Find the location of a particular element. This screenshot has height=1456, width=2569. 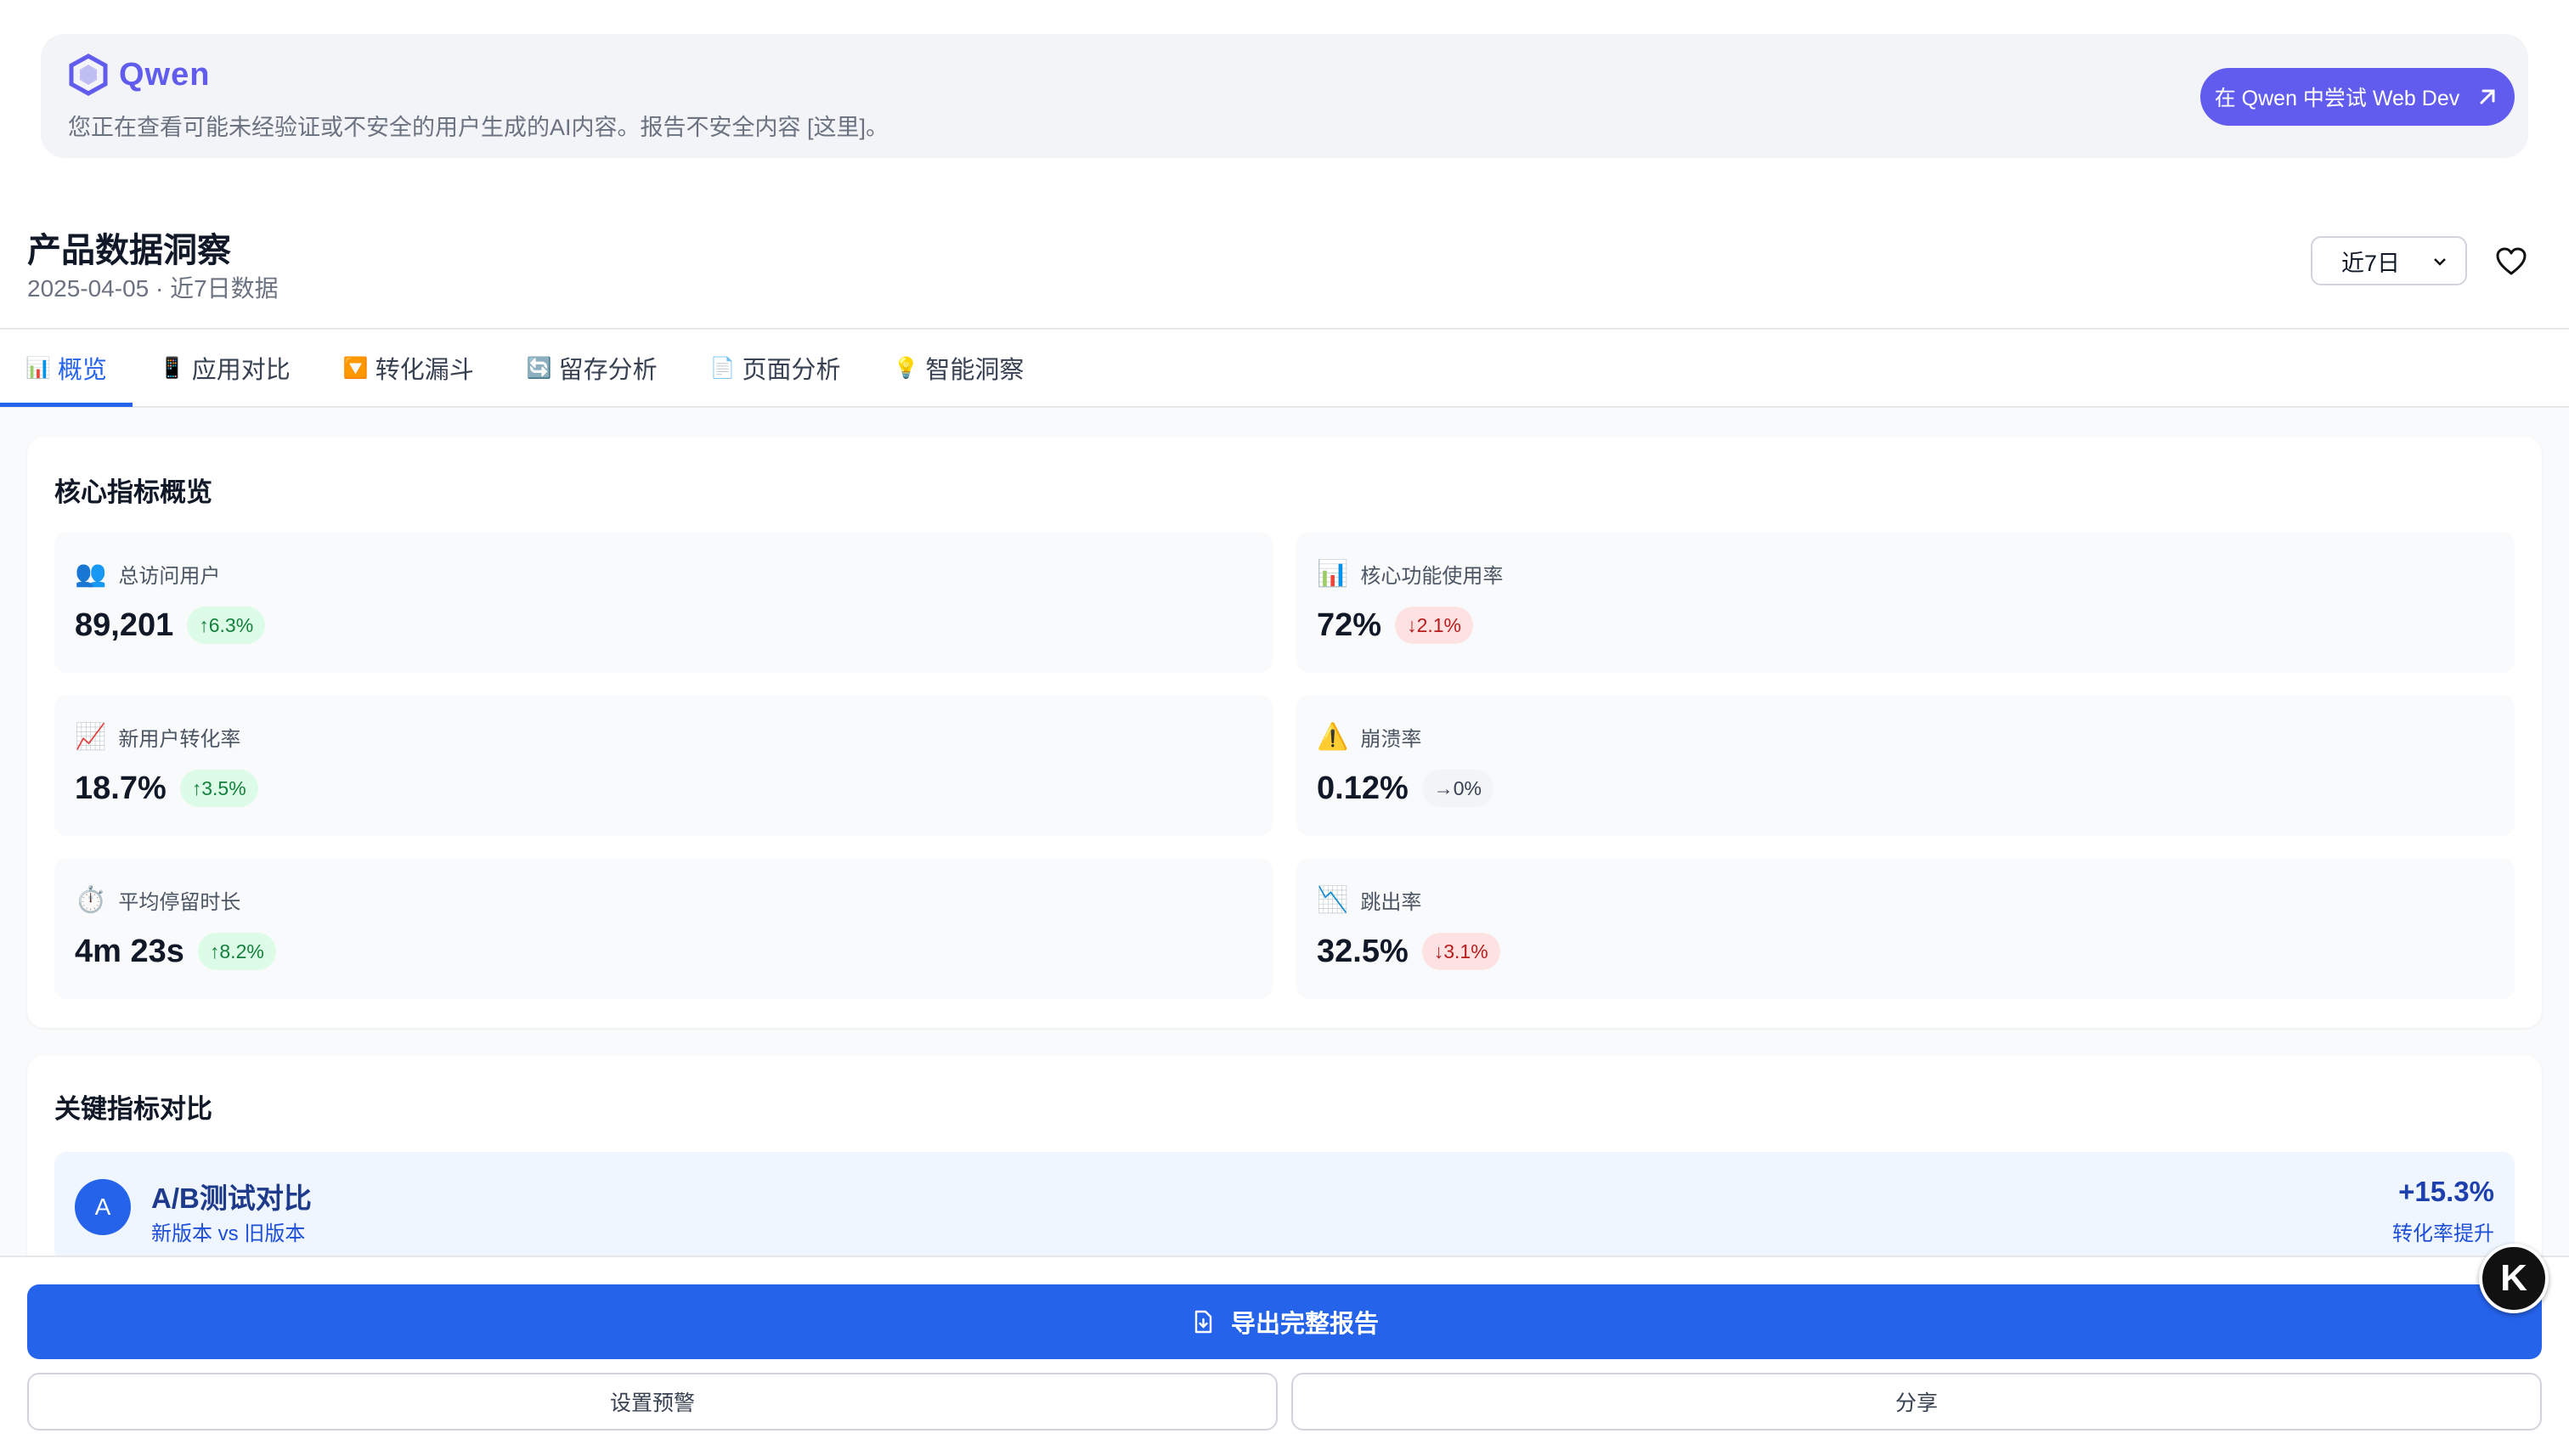

tab-insights: 💡 智能洞察 is located at coordinates (973, 368).